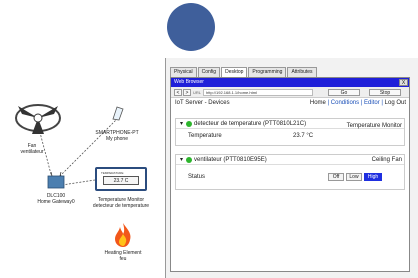 The image size is (418, 278). I want to click on device-card-header: ▾ ventilateur (PTT0810E95E) Ceiling Fan, so click(290, 160).